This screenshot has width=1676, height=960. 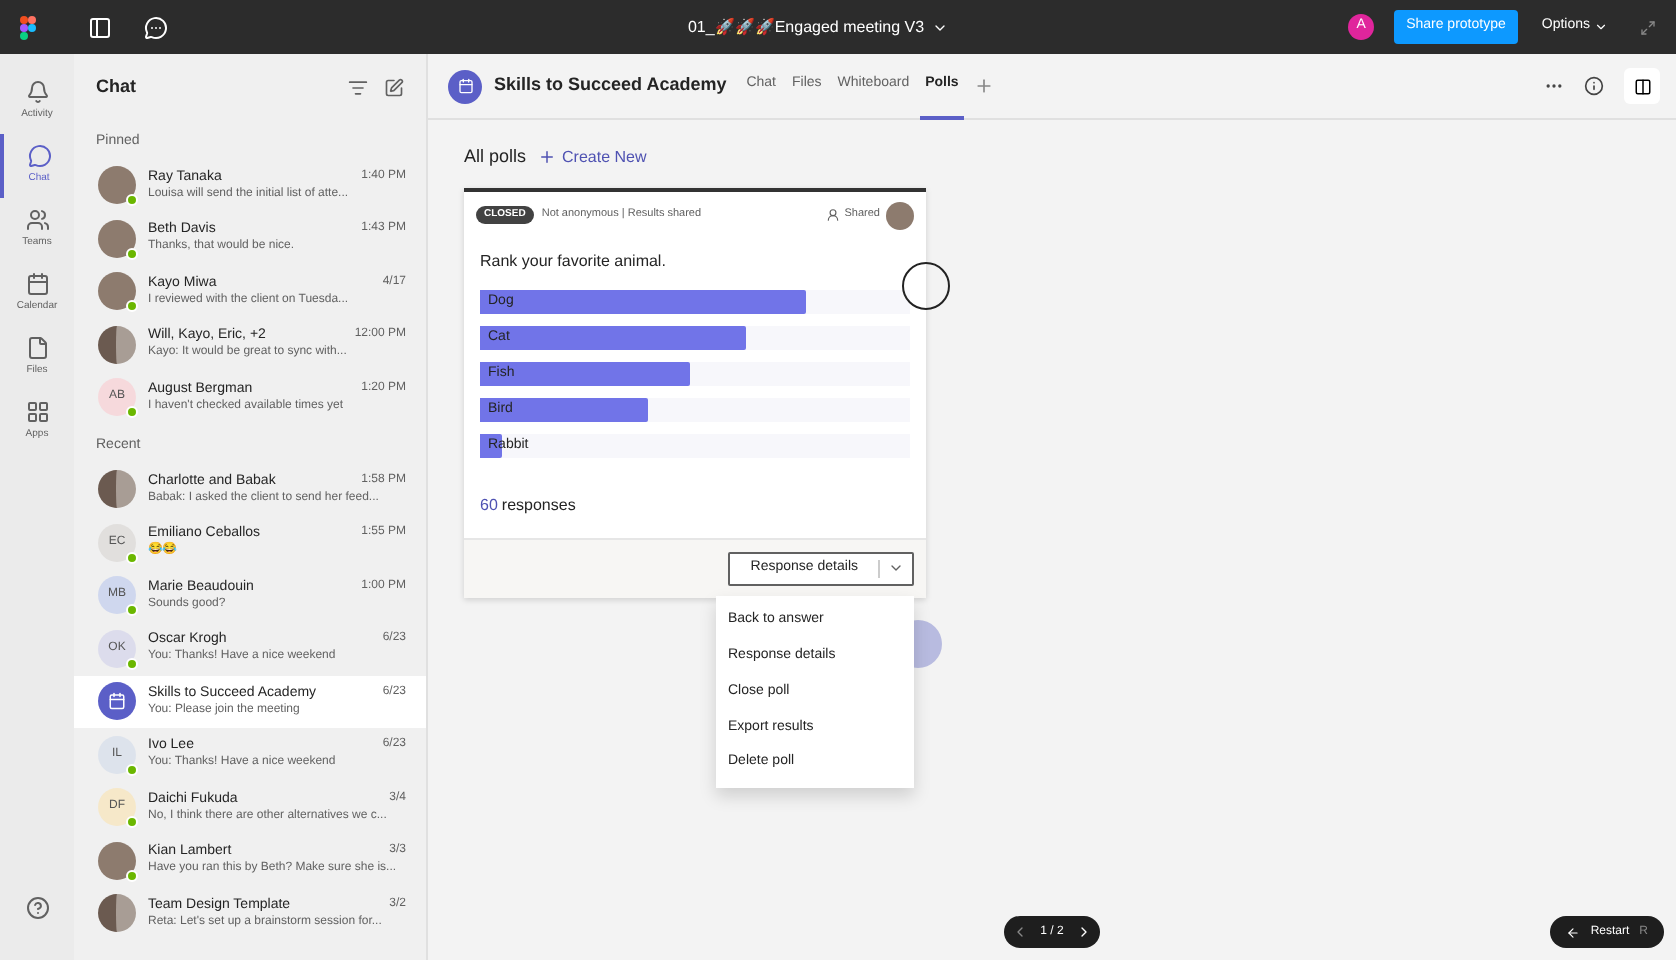 What do you see at coordinates (1648, 27) in the screenshot?
I see `expand-icon` at bounding box center [1648, 27].